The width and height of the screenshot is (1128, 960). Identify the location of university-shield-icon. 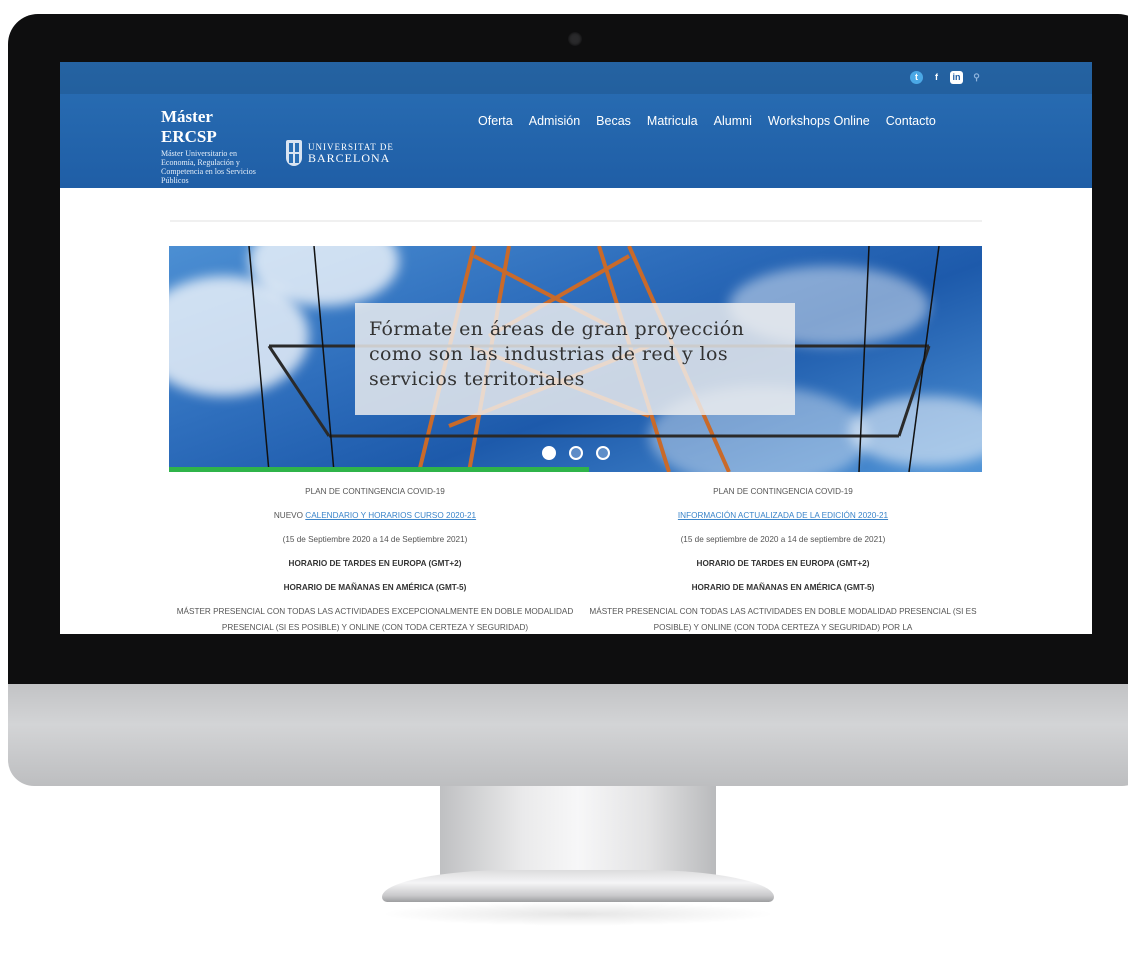
(294, 153).